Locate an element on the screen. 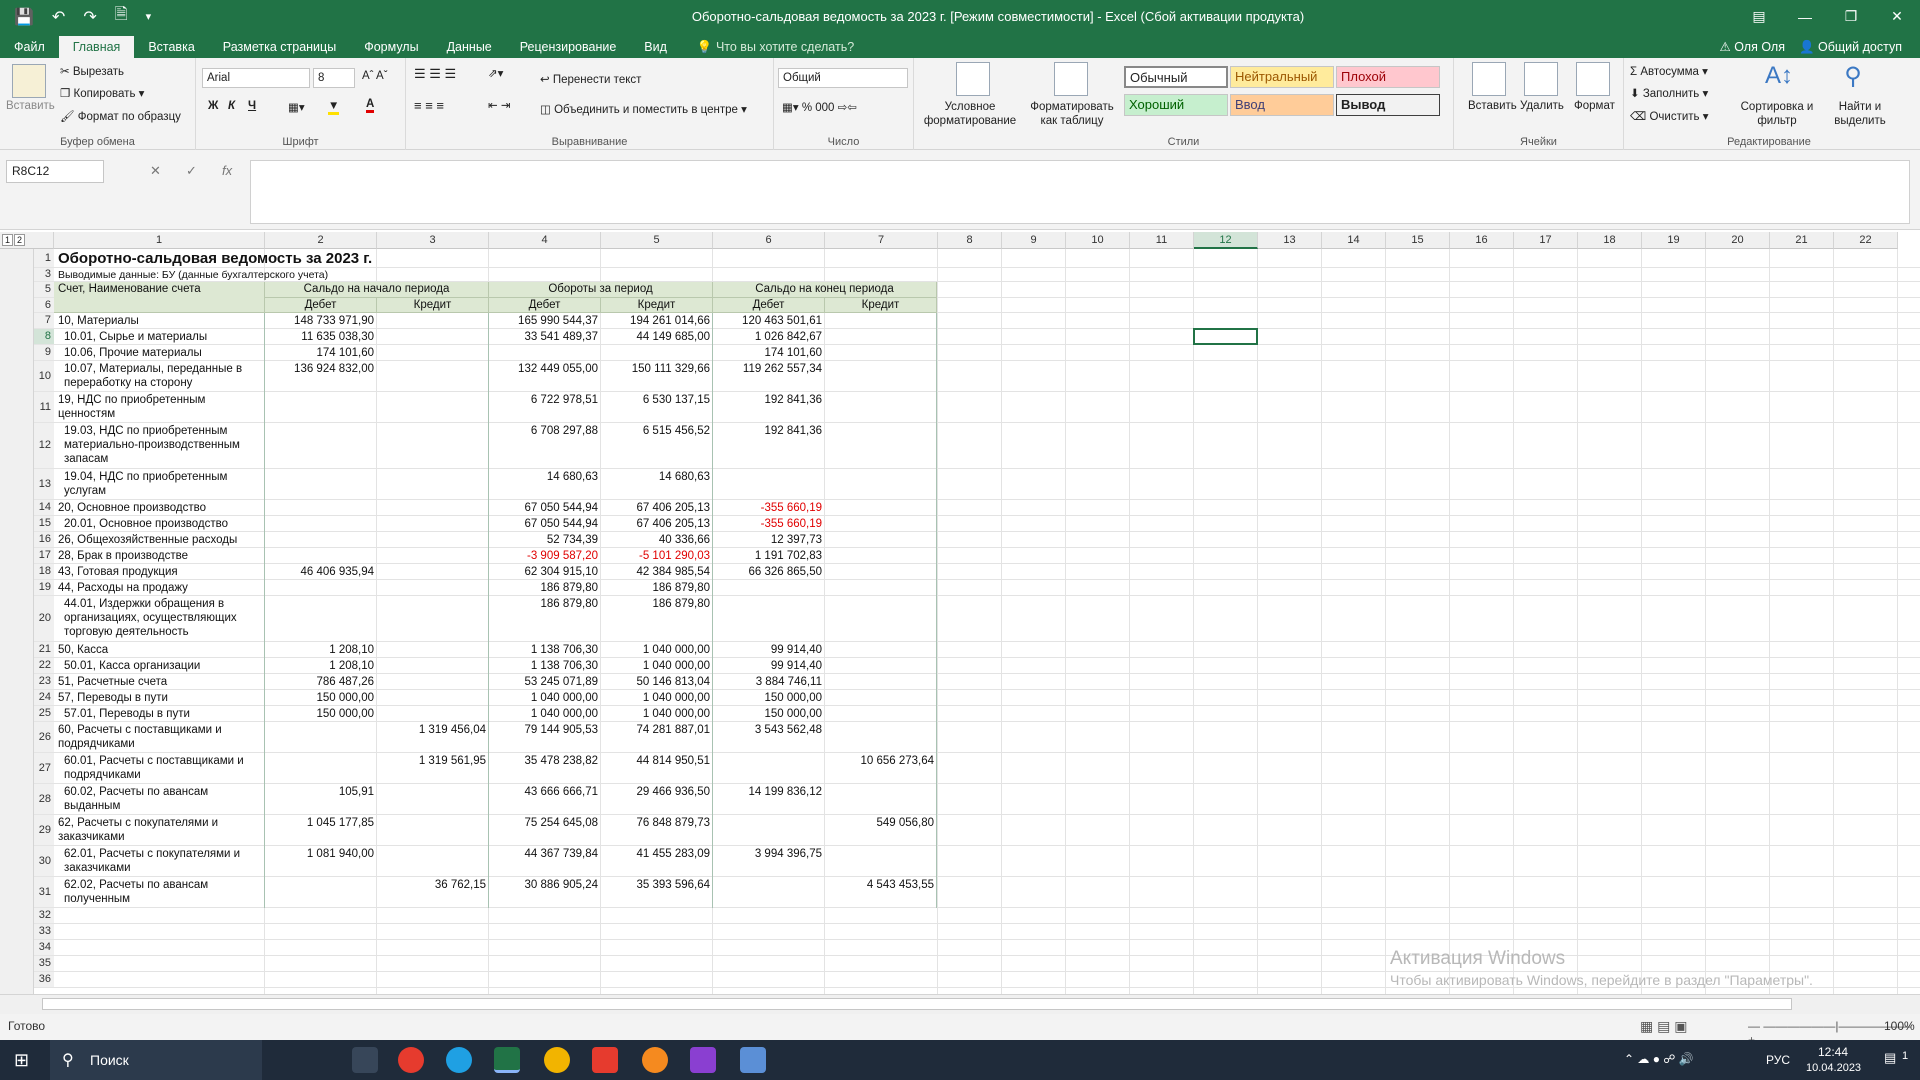 Image resolution: width=1920 pixels, height=1080 pixels. amount-cell: 120 463 501,61 is located at coordinates (769, 321).